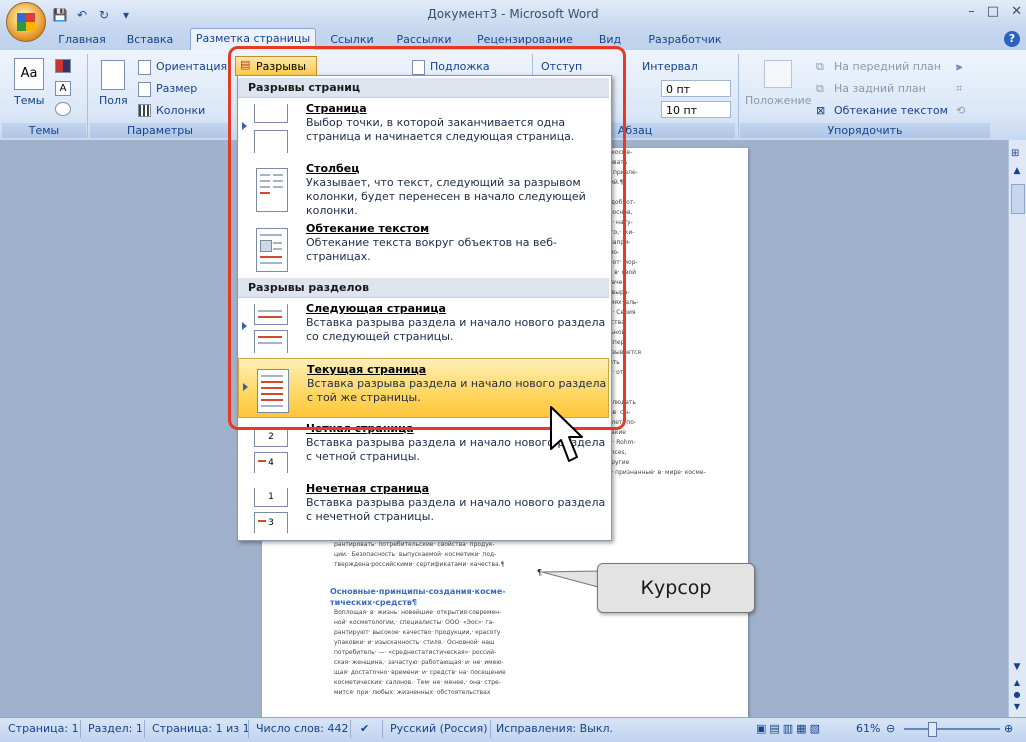 The width and height of the screenshot is (1026, 742). I want to click on proofing-icon: ✔, so click(364, 728).